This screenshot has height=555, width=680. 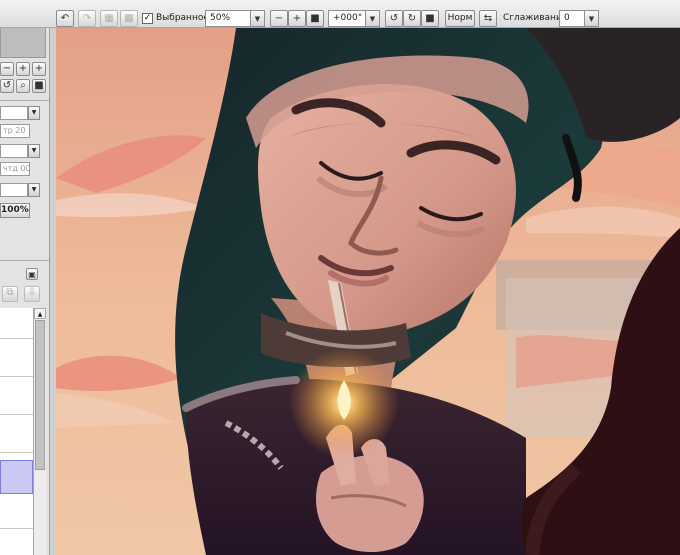 What do you see at coordinates (16, 477) in the screenshot?
I see `selected-layer-row` at bounding box center [16, 477].